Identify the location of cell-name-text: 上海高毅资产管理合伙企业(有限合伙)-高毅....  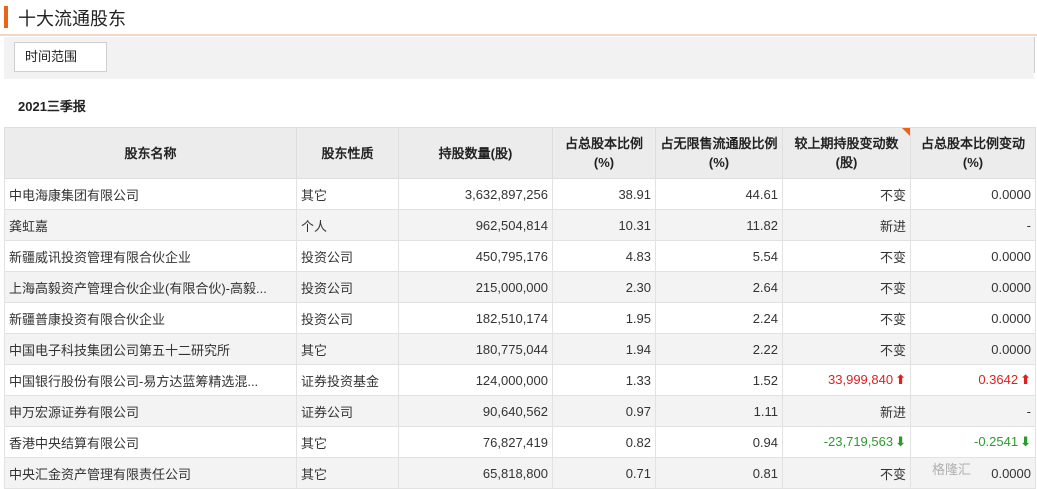
(138, 288).